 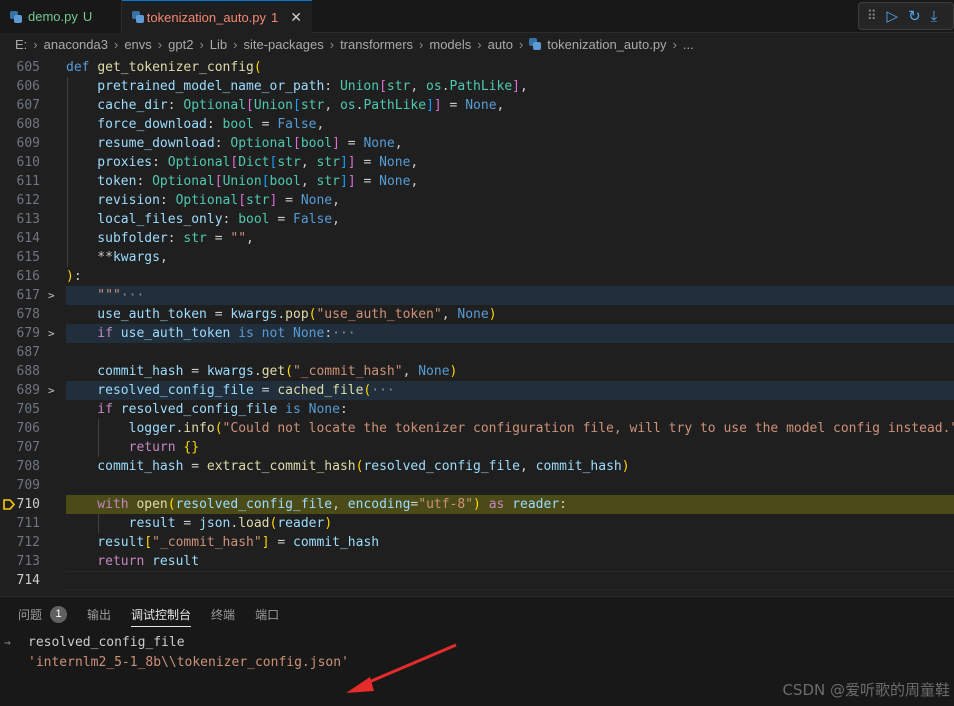 I want to click on code-token: [, so click(x=250, y=105).